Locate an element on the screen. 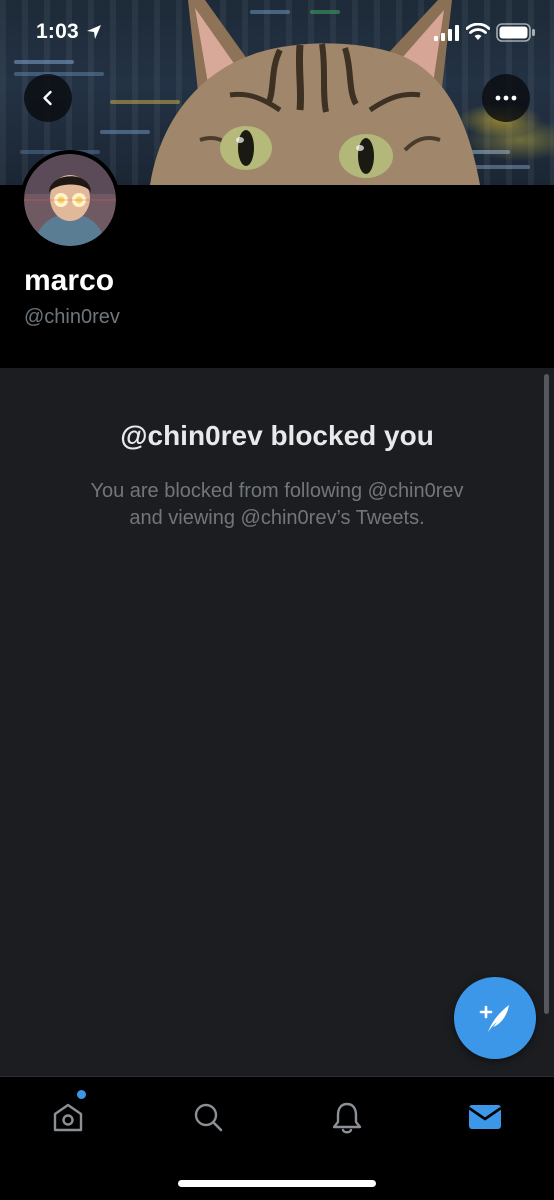 This screenshot has width=554, height=1200. location-arrow-icon is located at coordinates (94, 32).